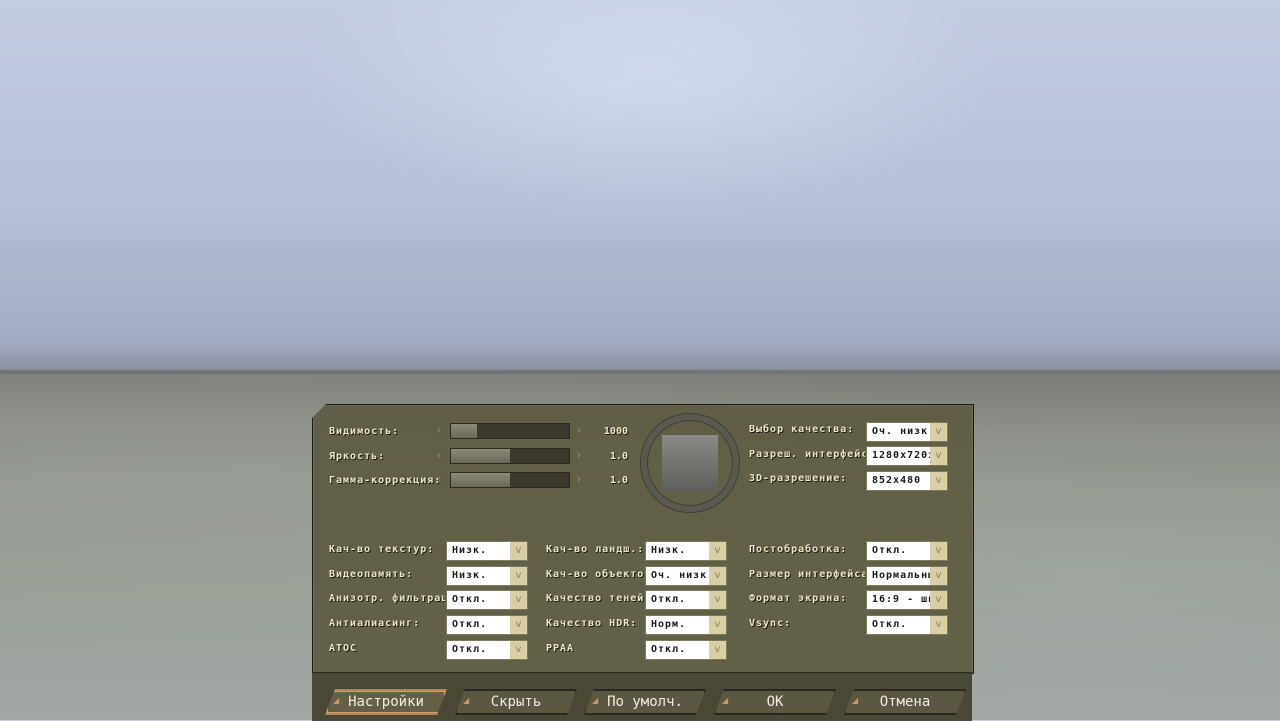  Describe the element at coordinates (579, 430) in the screenshot. I see `visibility-increase-icon: ›` at that location.